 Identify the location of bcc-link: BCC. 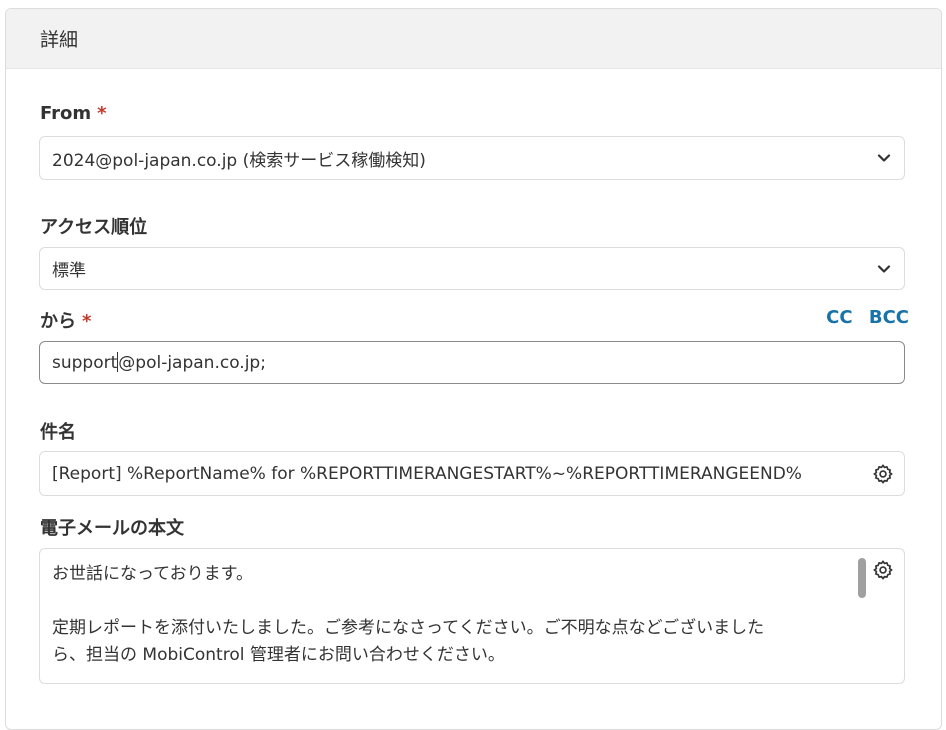
(889, 317).